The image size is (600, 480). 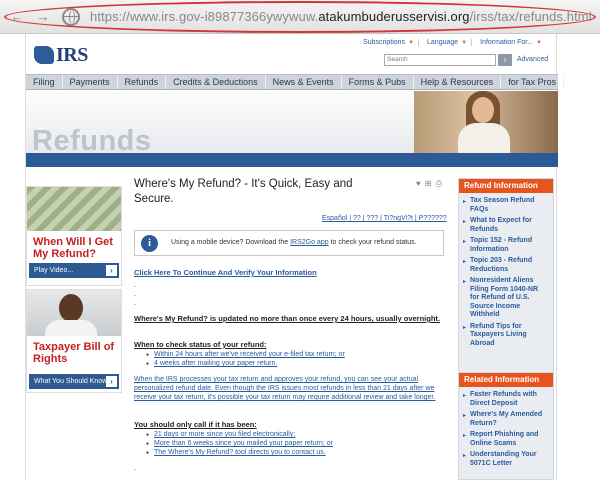 What do you see at coordinates (506, 419) in the screenshot?
I see `sidebar-link: Where's My Amended Return?` at bounding box center [506, 419].